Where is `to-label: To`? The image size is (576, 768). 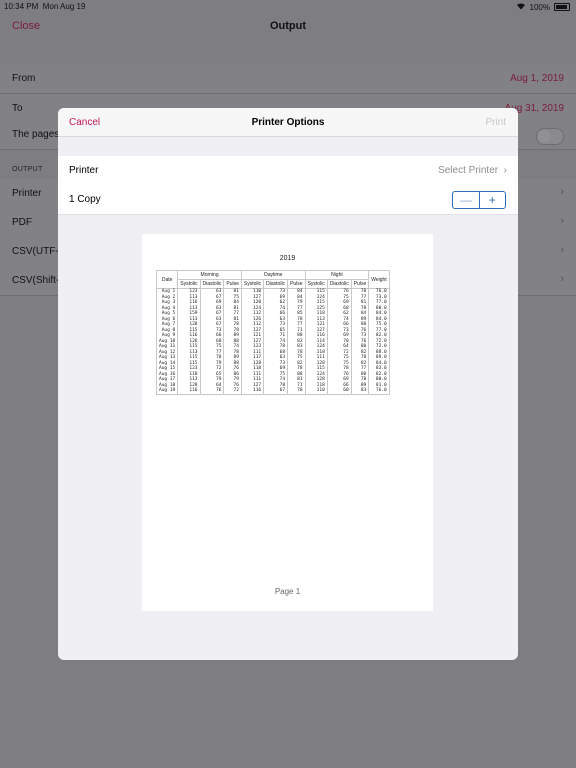
to-label: To is located at coordinates (17, 108).